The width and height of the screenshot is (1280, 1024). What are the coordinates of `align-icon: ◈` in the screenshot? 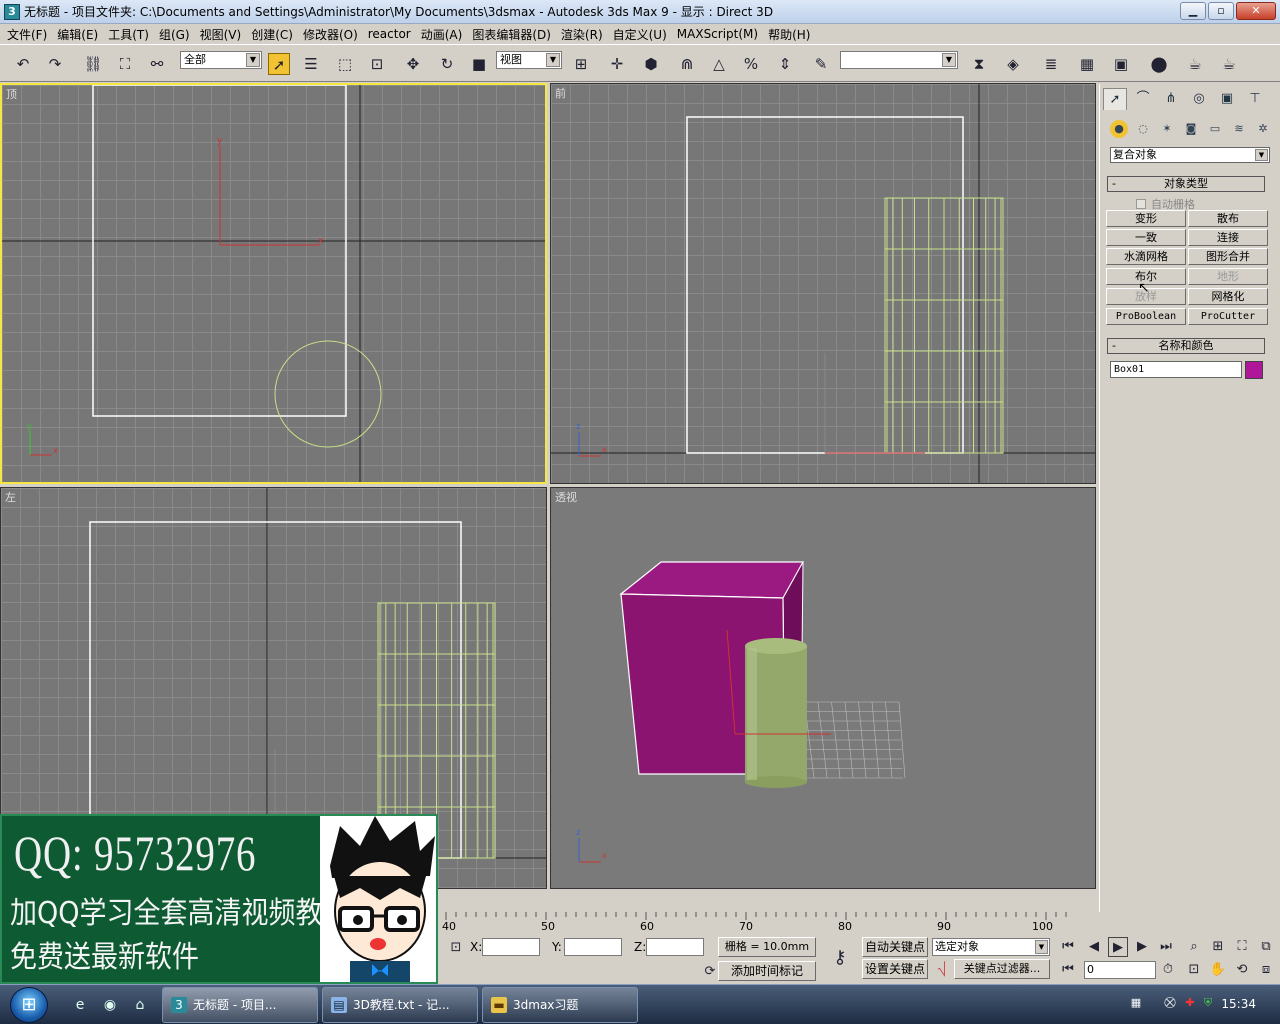 It's located at (1013, 64).